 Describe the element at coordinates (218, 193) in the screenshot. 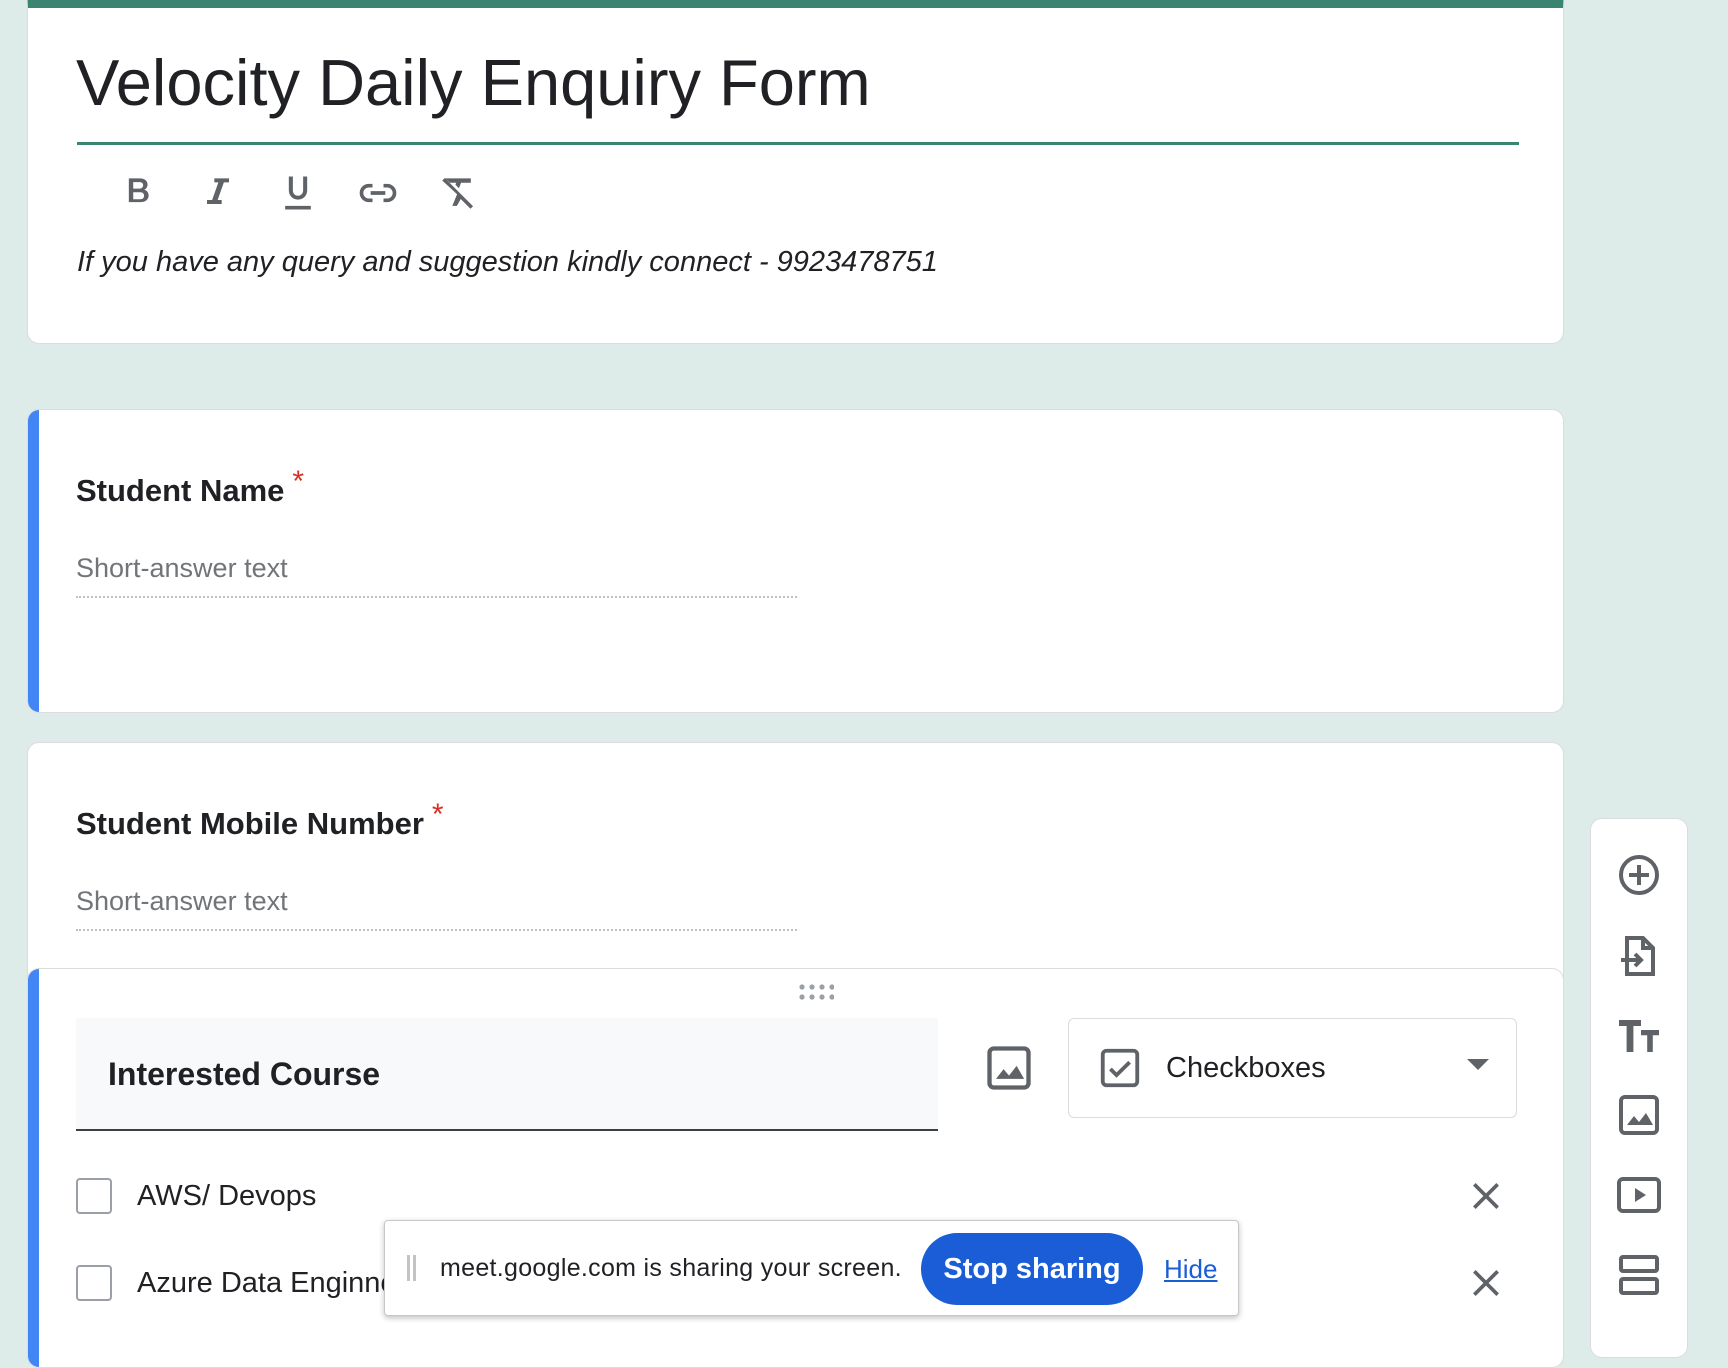

I see `italic-icon` at that location.